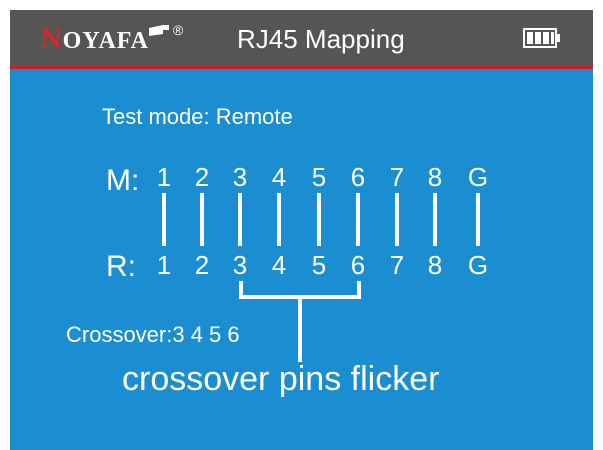 This screenshot has width=603, height=450. What do you see at coordinates (321, 39) in the screenshot?
I see `screen-title: RJ45 Mapping` at bounding box center [321, 39].